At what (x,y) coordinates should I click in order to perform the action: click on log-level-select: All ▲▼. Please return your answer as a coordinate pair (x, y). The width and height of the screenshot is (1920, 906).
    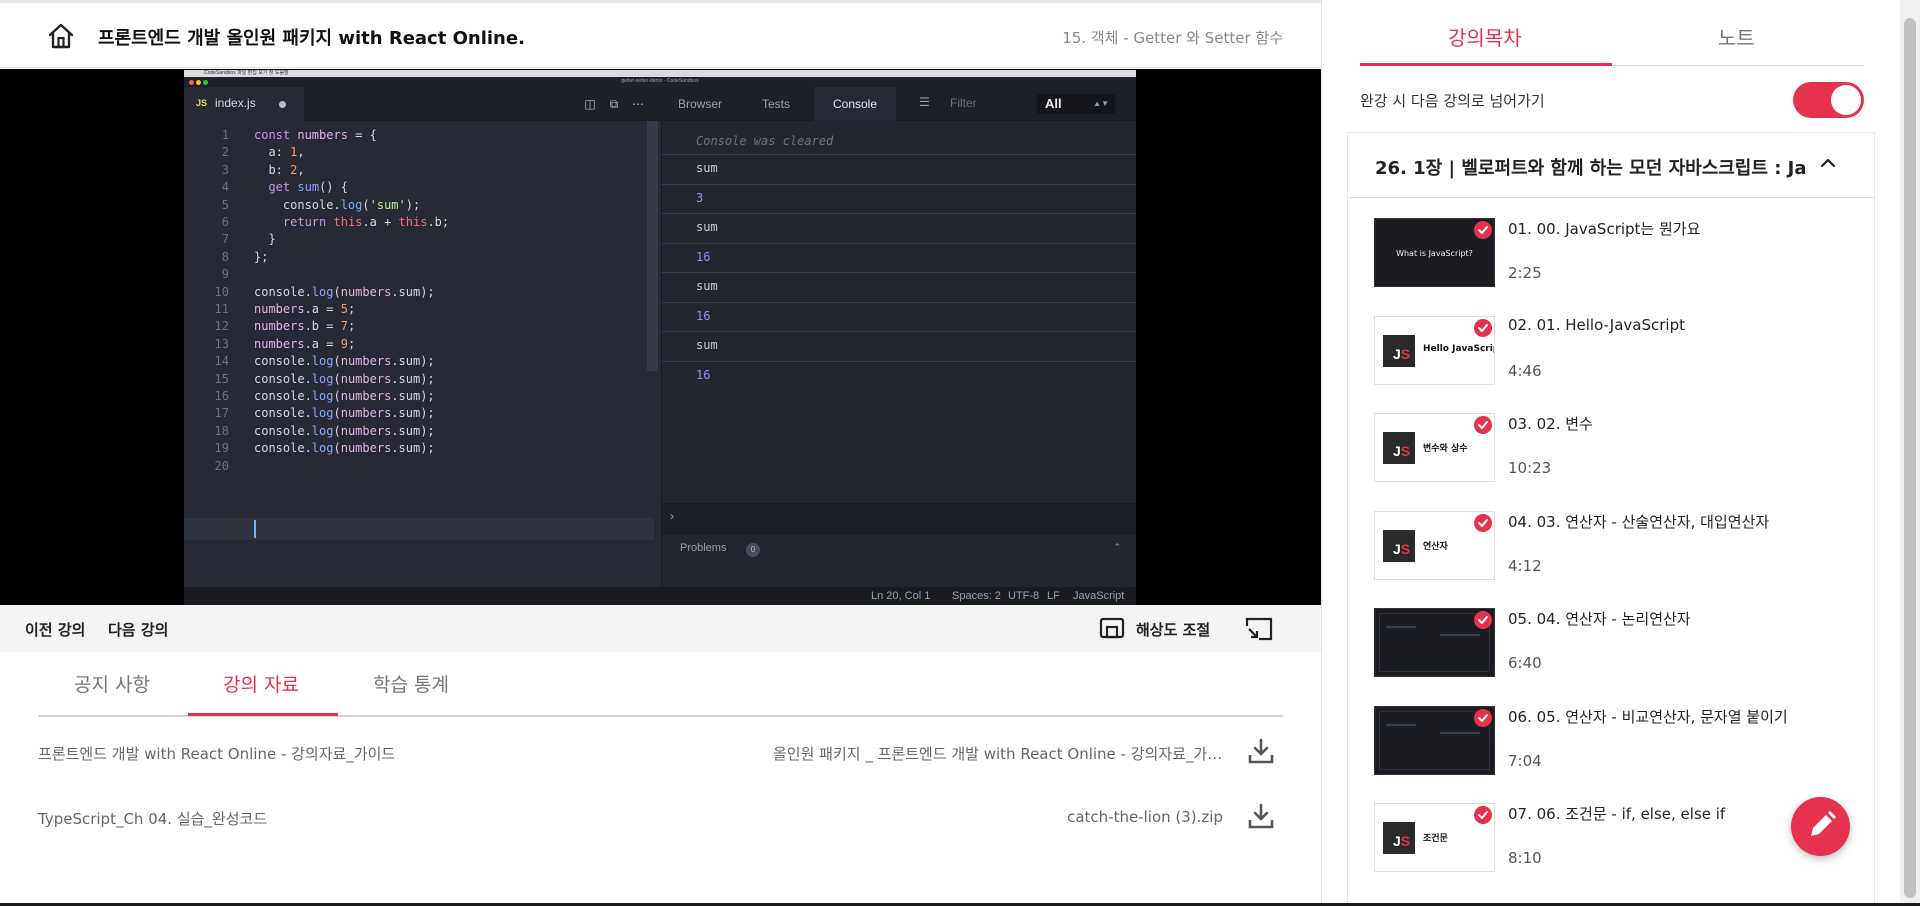
    Looking at the image, I should click on (1076, 104).